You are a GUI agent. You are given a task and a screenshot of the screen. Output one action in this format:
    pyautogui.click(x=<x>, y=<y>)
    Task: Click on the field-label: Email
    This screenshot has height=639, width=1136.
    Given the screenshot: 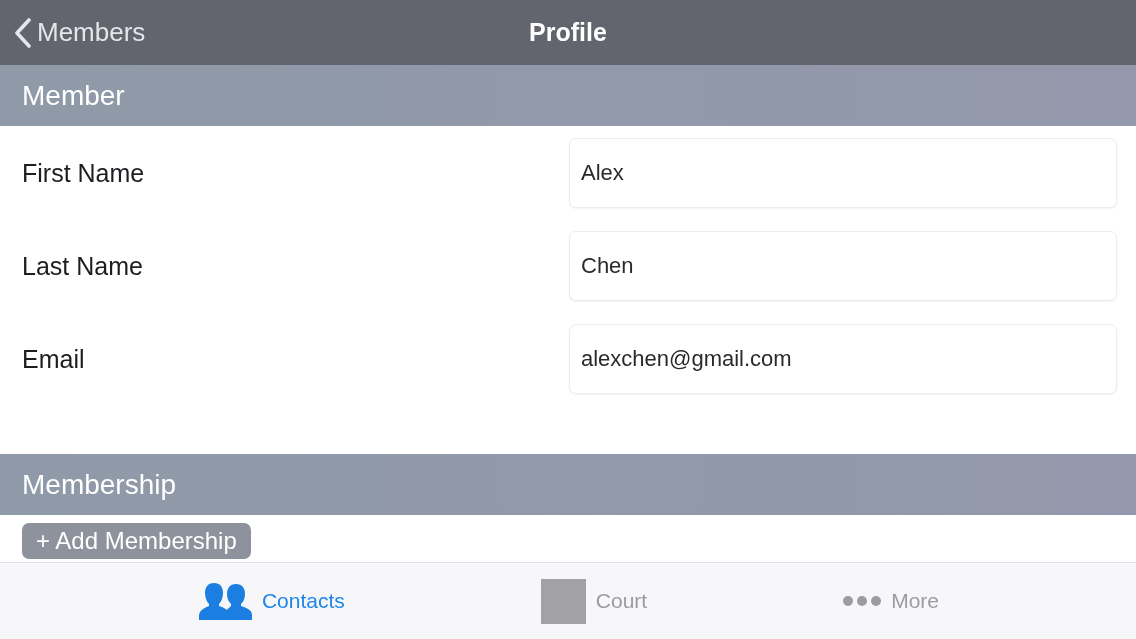 What is the action you would take?
    pyautogui.click(x=53, y=359)
    